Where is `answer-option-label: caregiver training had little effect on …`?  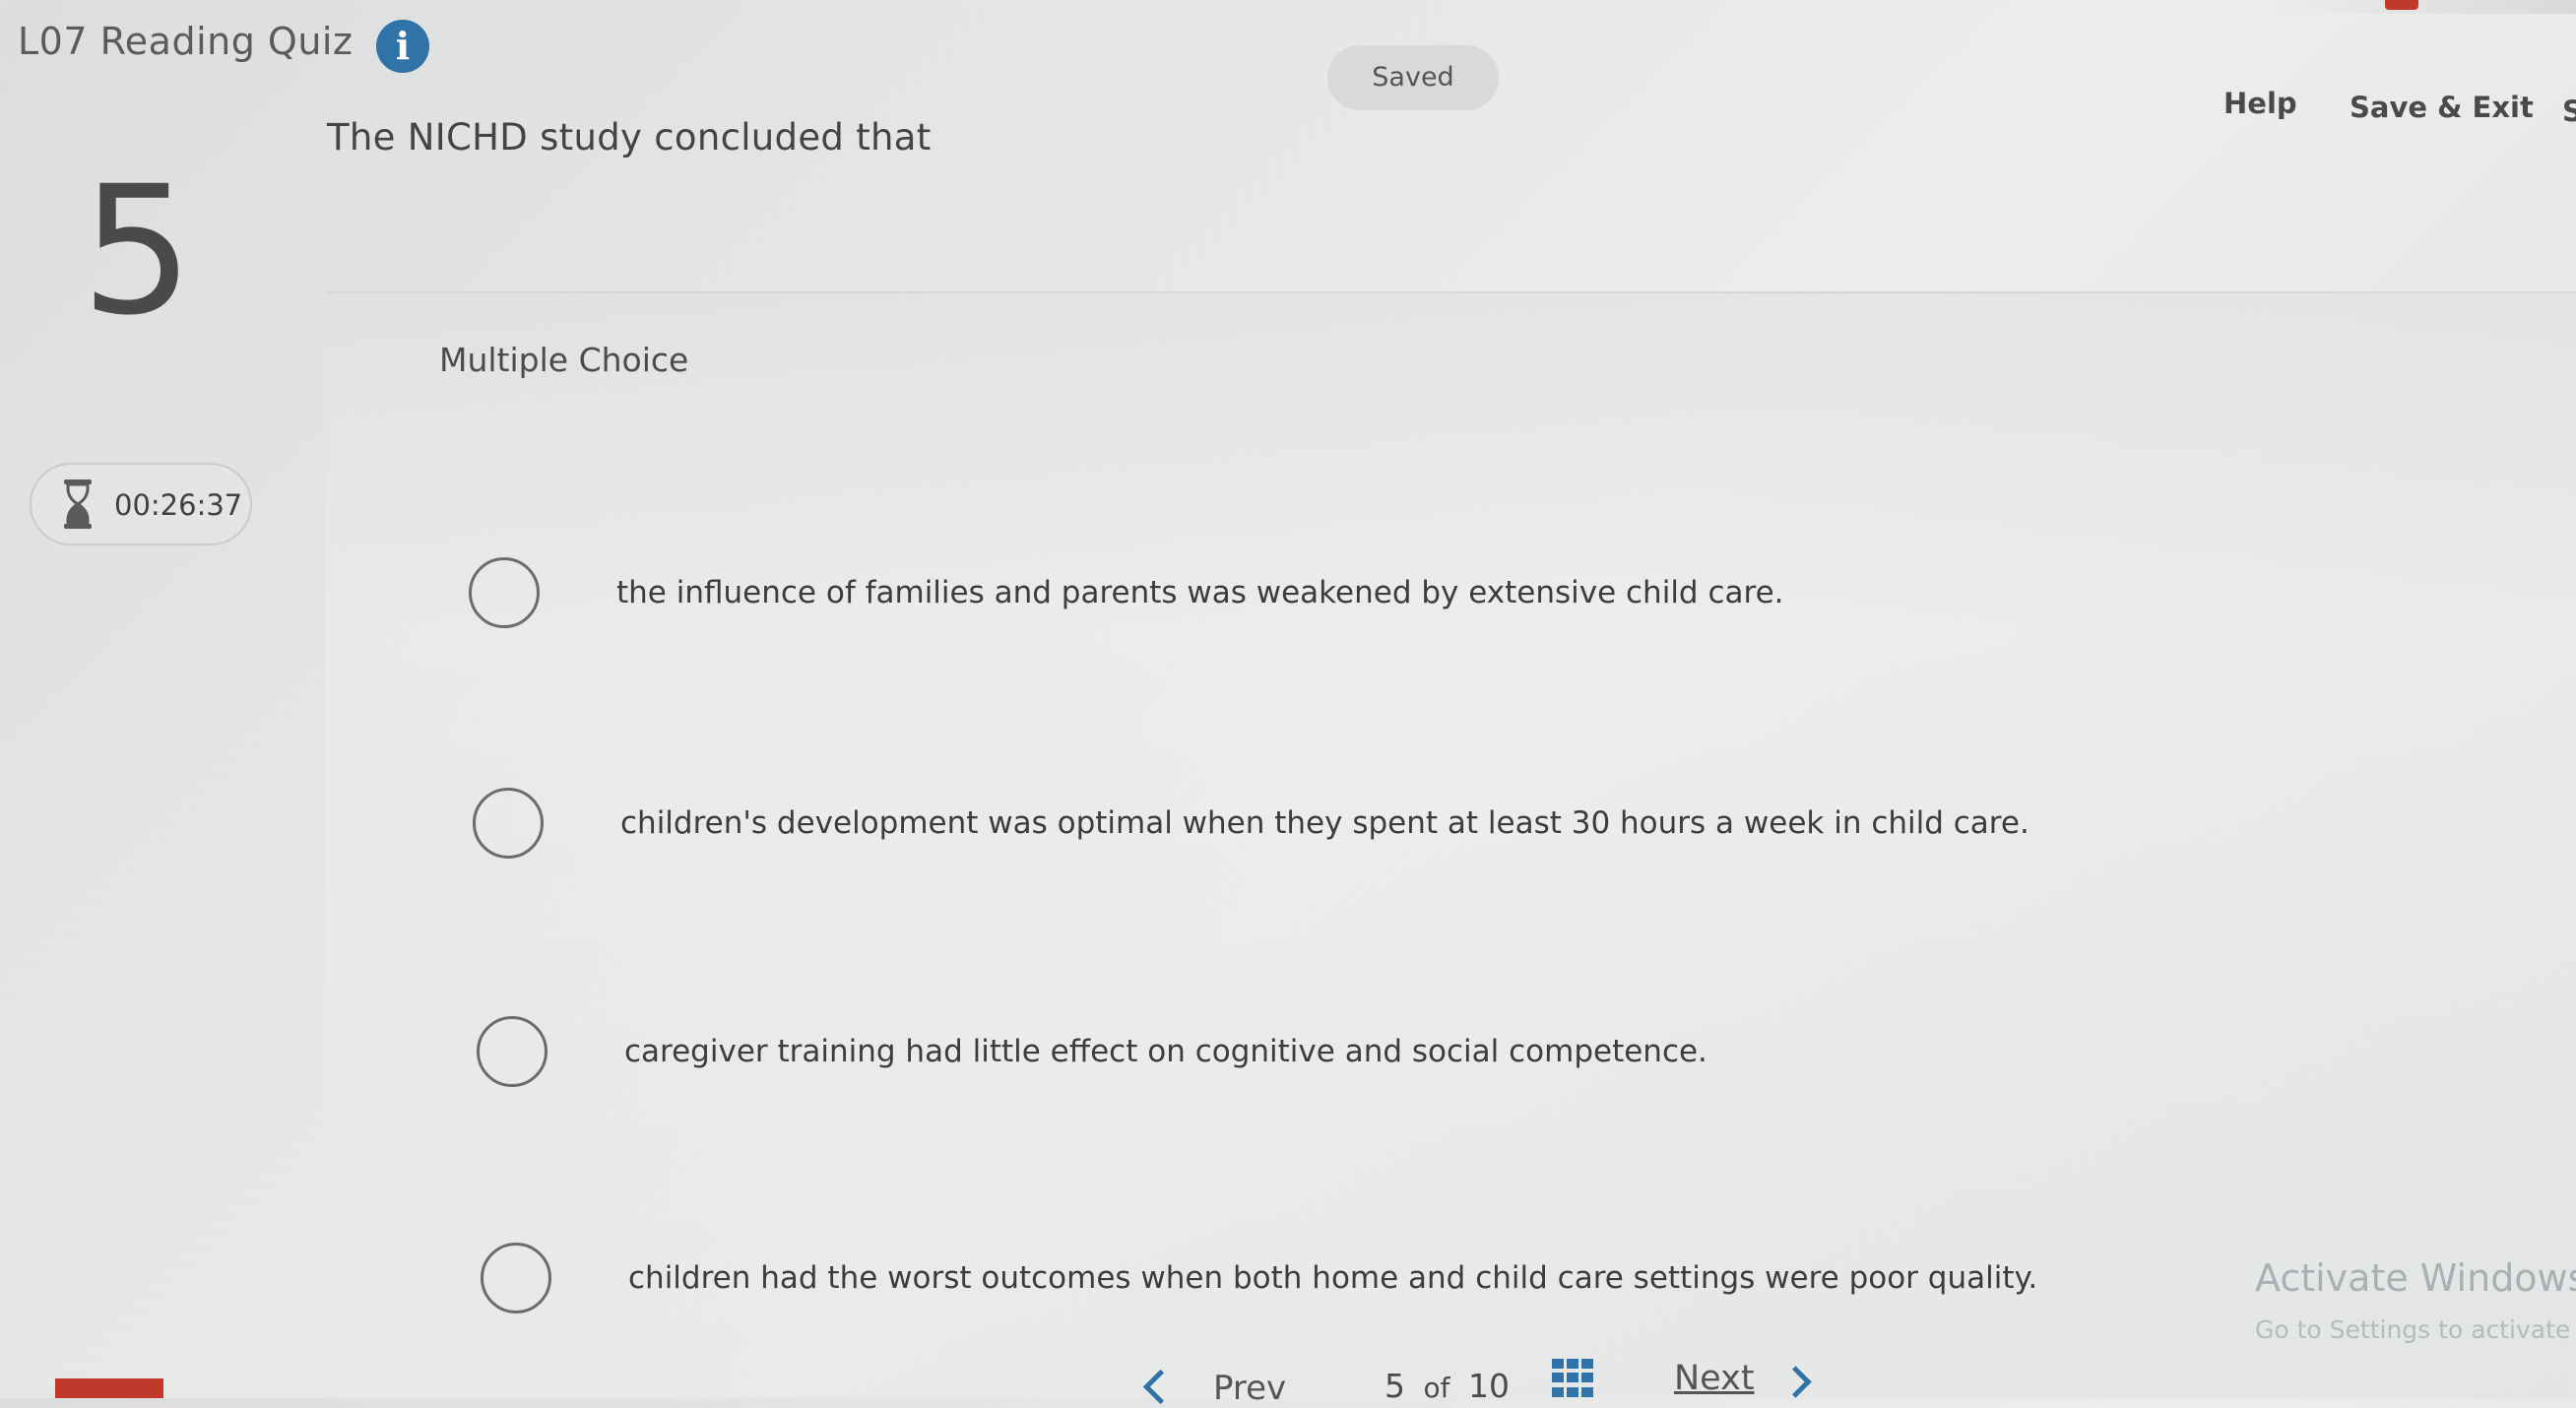
answer-option-label: caregiver training had little effect on … is located at coordinates (1165, 1051).